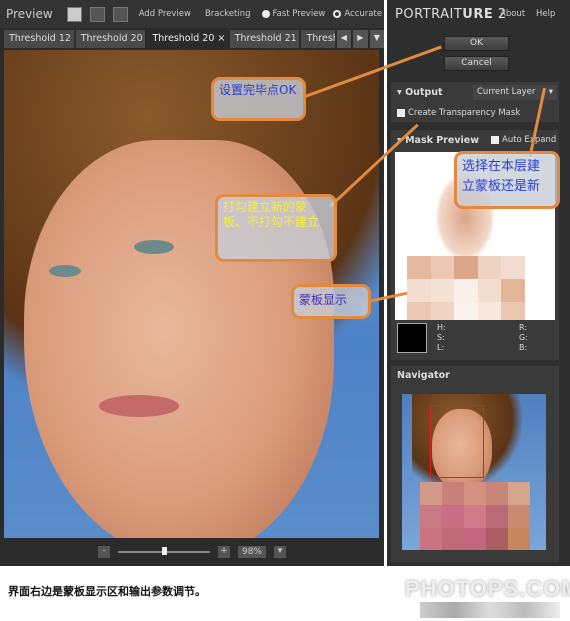  Describe the element at coordinates (523, 337) in the screenshot. I see `rgb-readout: R: G: B:` at that location.